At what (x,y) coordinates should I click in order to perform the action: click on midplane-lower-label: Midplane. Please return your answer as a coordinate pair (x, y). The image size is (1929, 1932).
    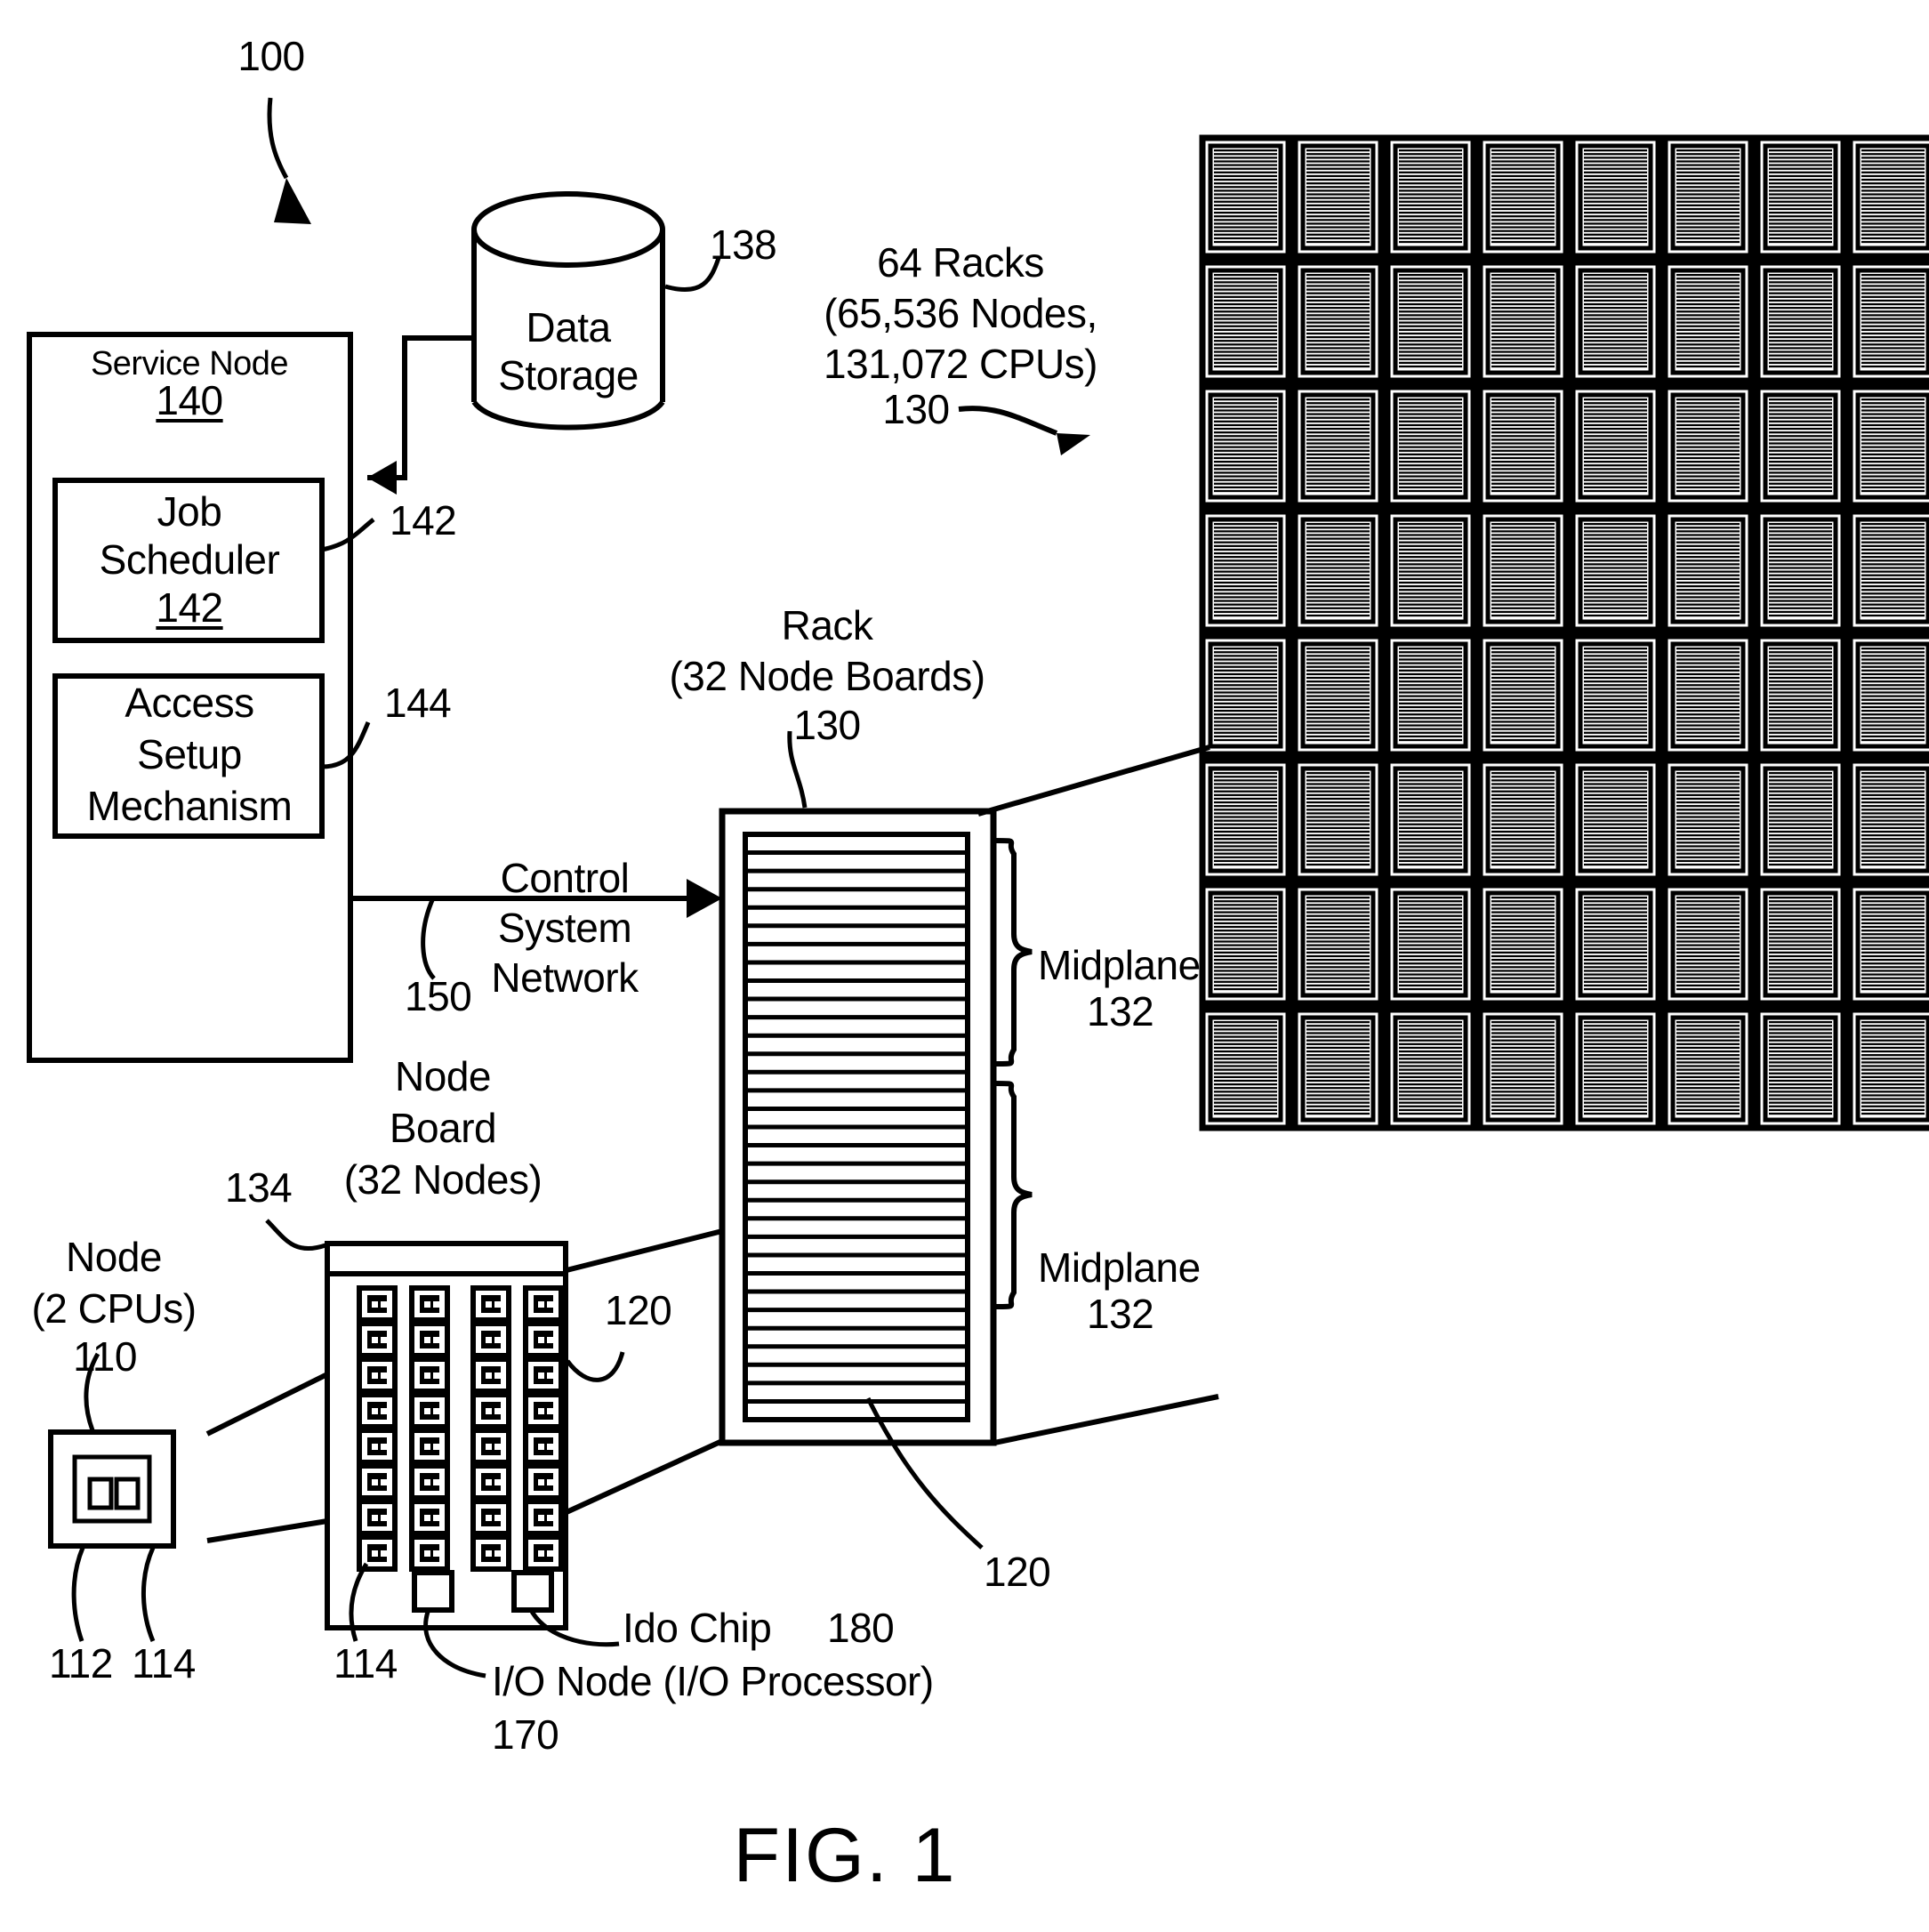
    Looking at the image, I should click on (1119, 1267).